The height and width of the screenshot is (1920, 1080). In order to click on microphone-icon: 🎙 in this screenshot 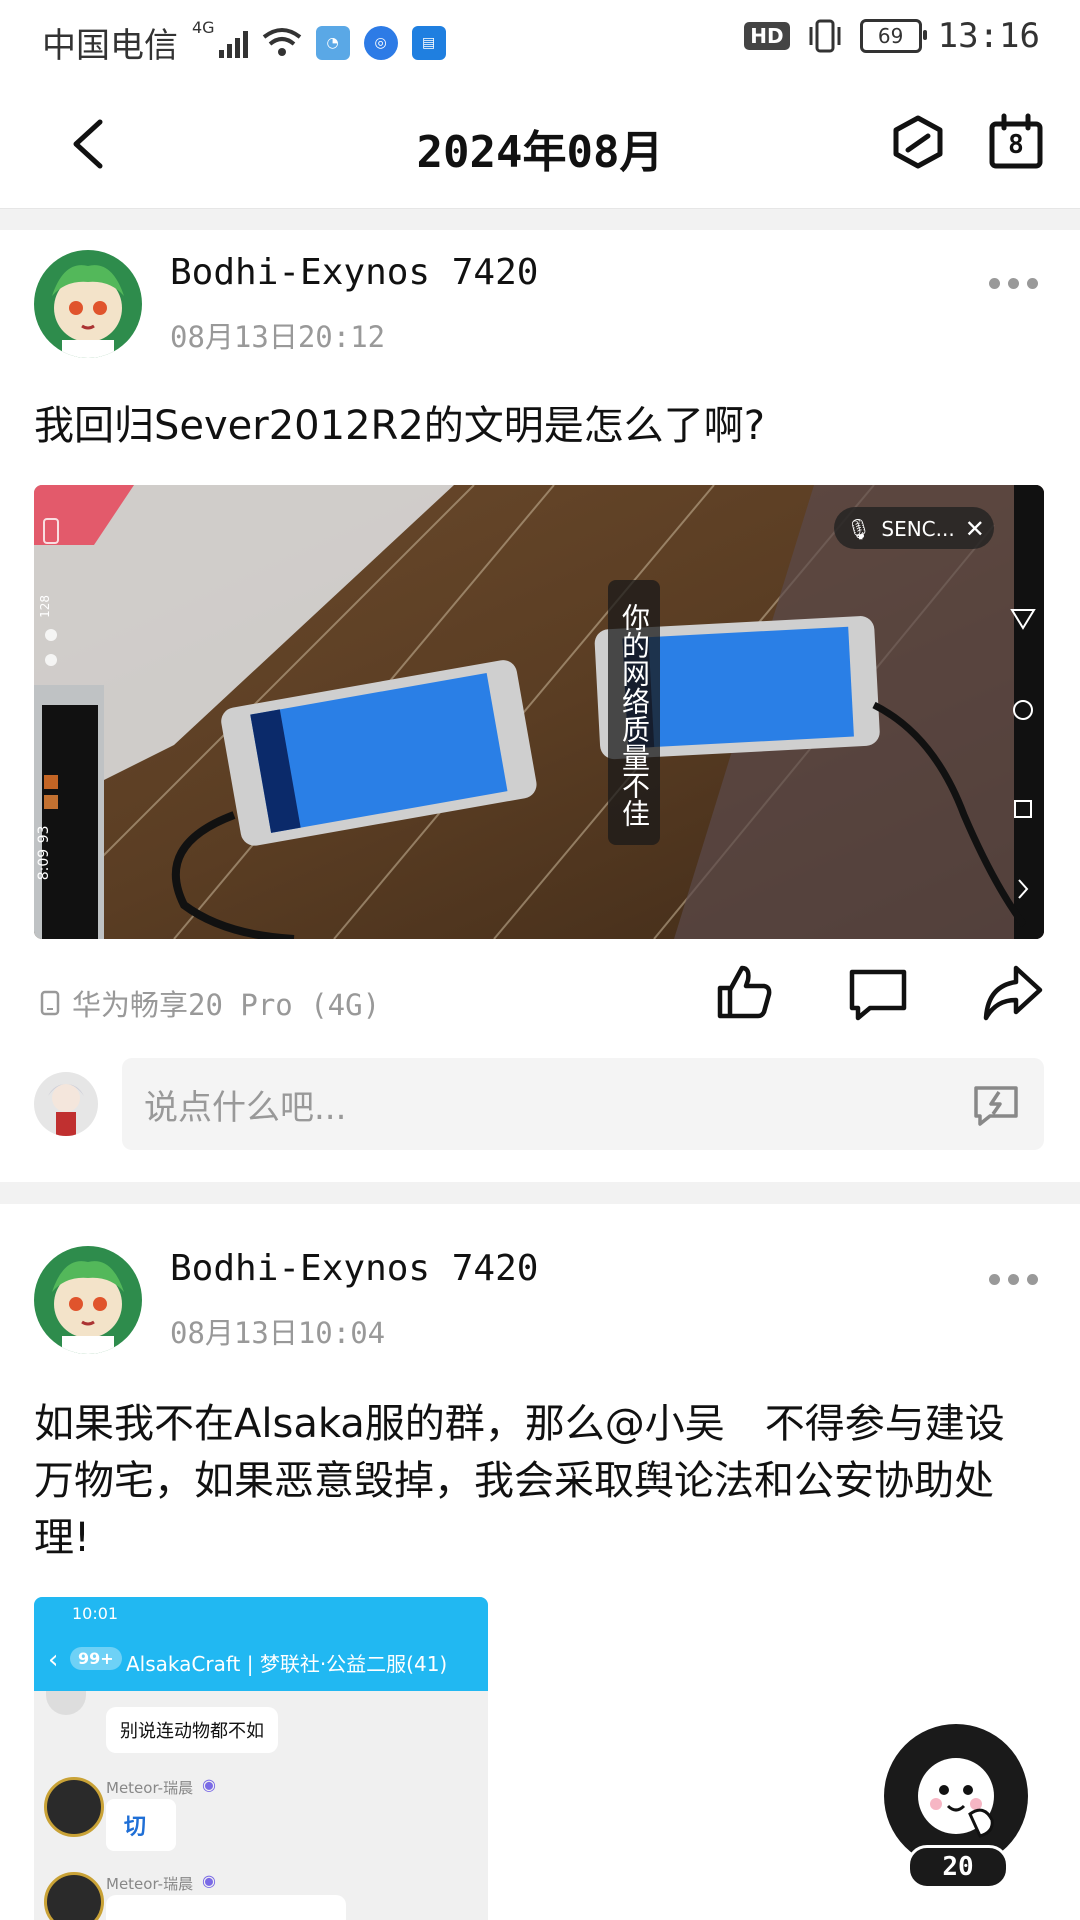, I will do `click(859, 529)`.